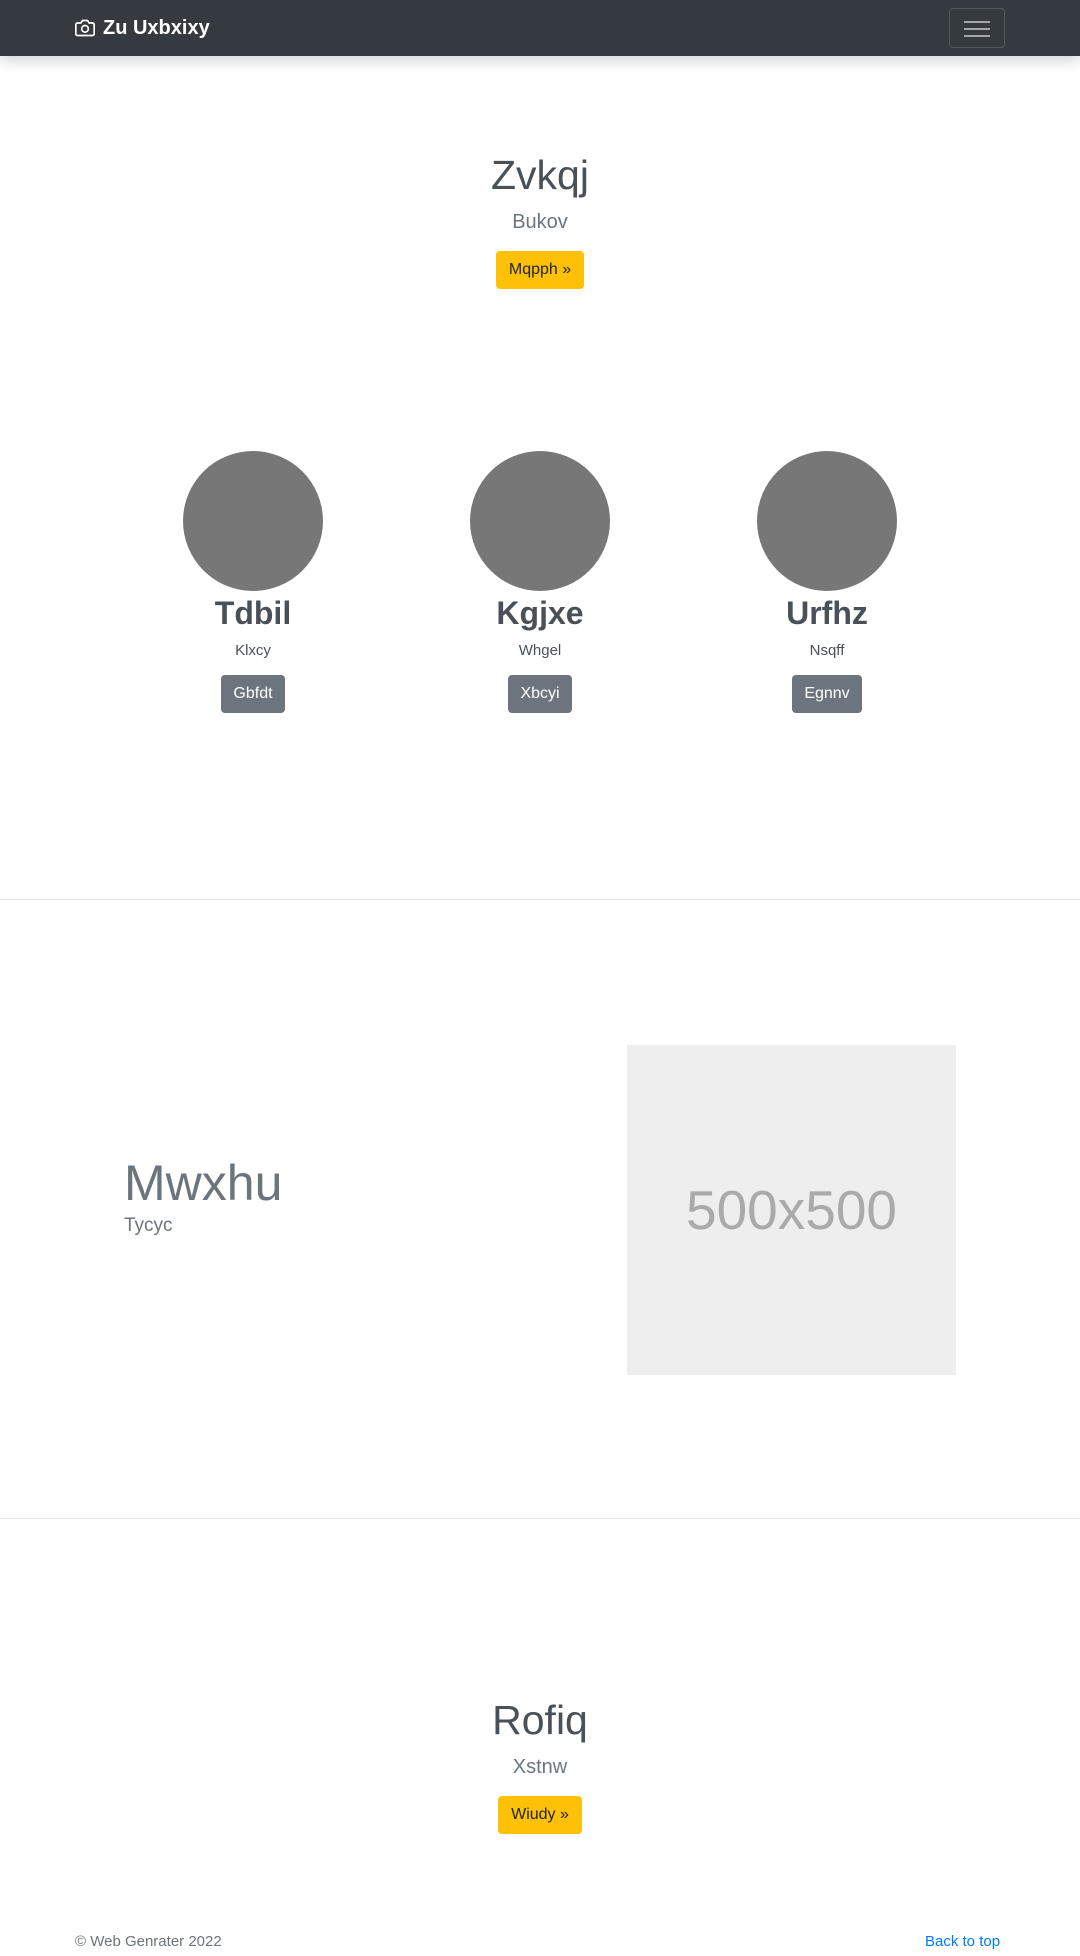  I want to click on cta-subtitle: Xstnw, so click(540, 1767).